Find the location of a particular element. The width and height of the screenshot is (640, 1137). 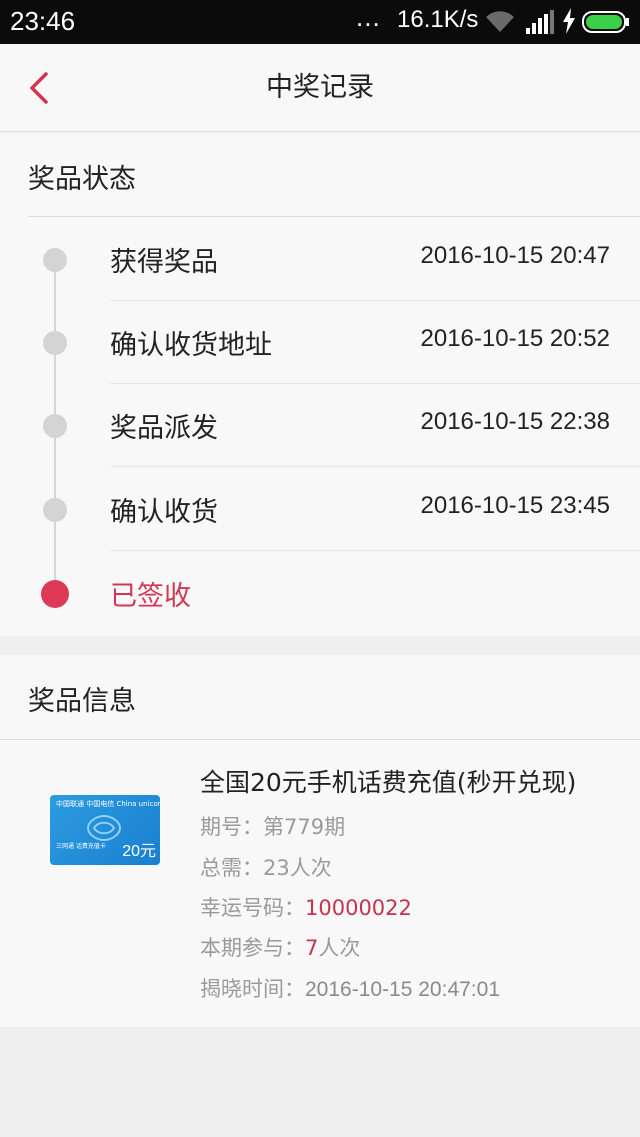

timeline-dot-active is located at coordinates (55, 594).